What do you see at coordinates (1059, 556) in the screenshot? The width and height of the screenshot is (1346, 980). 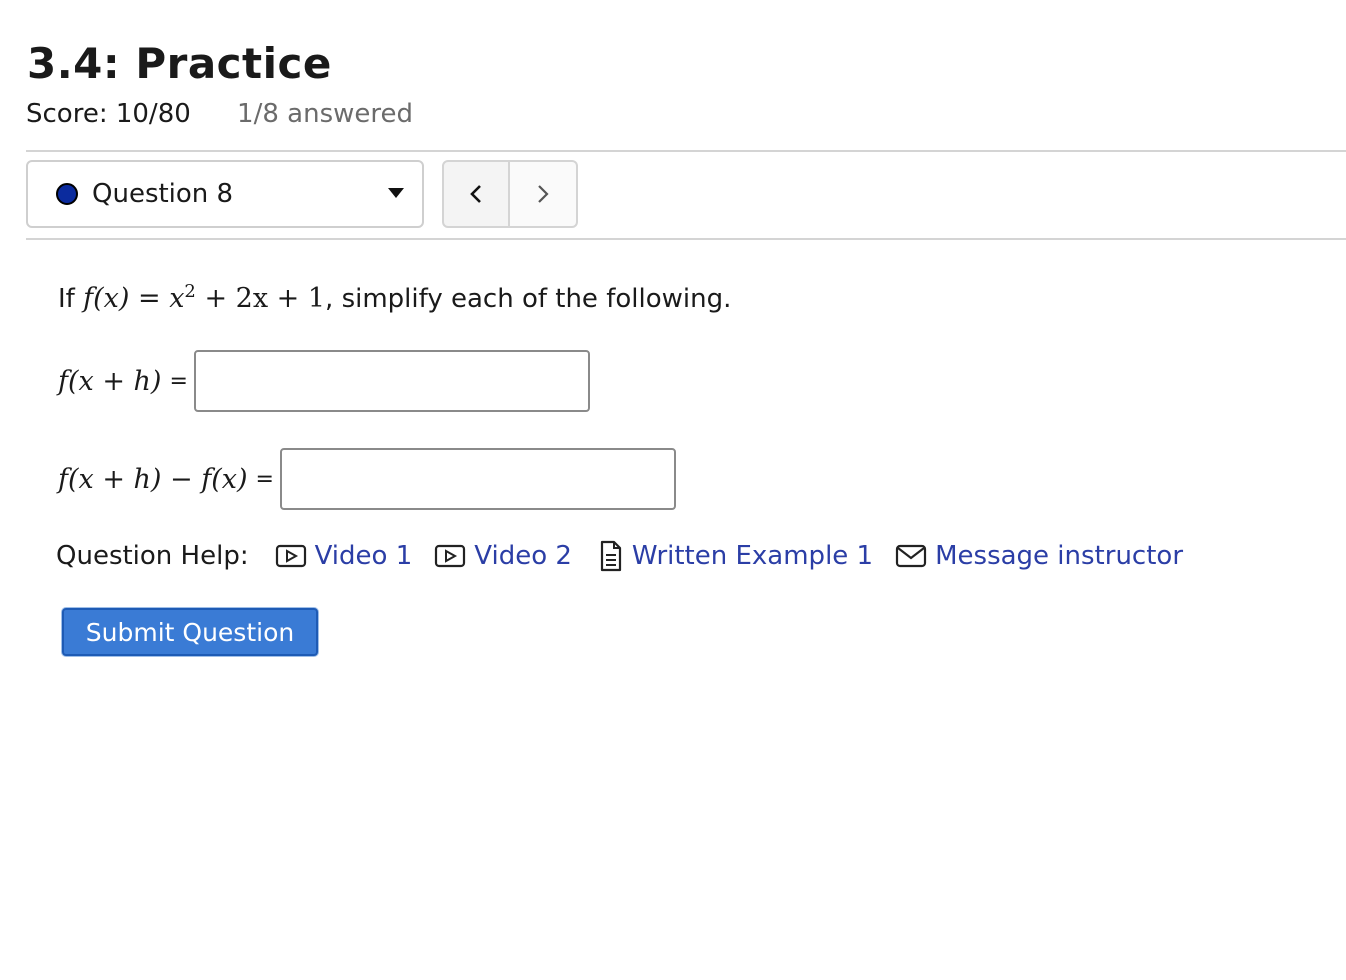 I see `message-instructor-label: Message instructor` at bounding box center [1059, 556].